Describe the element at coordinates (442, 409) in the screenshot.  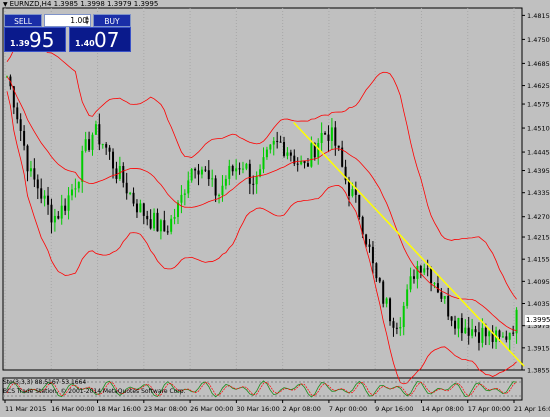
I see `x-tick-label: 14 Apr 08:00` at that location.